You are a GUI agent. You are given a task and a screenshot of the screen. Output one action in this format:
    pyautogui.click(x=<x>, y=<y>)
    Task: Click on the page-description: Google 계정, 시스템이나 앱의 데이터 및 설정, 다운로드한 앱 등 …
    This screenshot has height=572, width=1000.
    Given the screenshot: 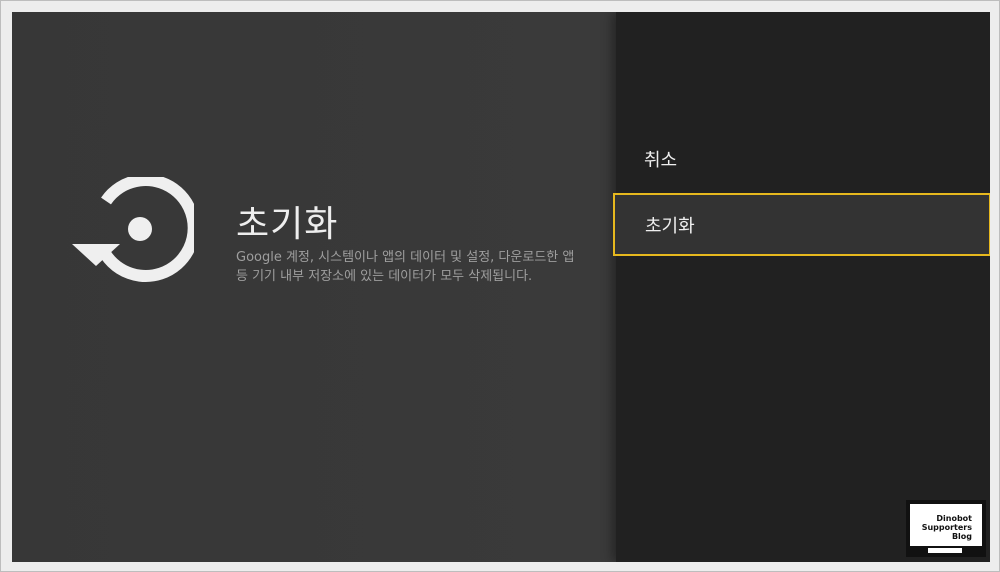 What is the action you would take?
    pyautogui.click(x=405, y=267)
    